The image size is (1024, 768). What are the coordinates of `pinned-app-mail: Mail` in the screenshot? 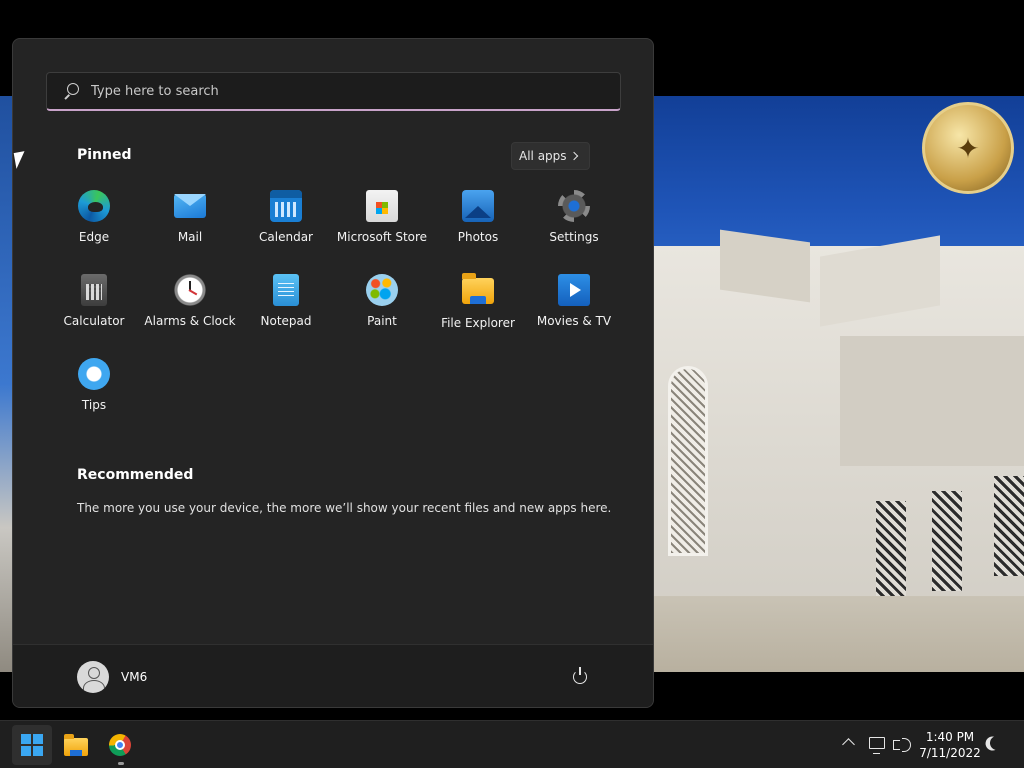 It's located at (190, 220).